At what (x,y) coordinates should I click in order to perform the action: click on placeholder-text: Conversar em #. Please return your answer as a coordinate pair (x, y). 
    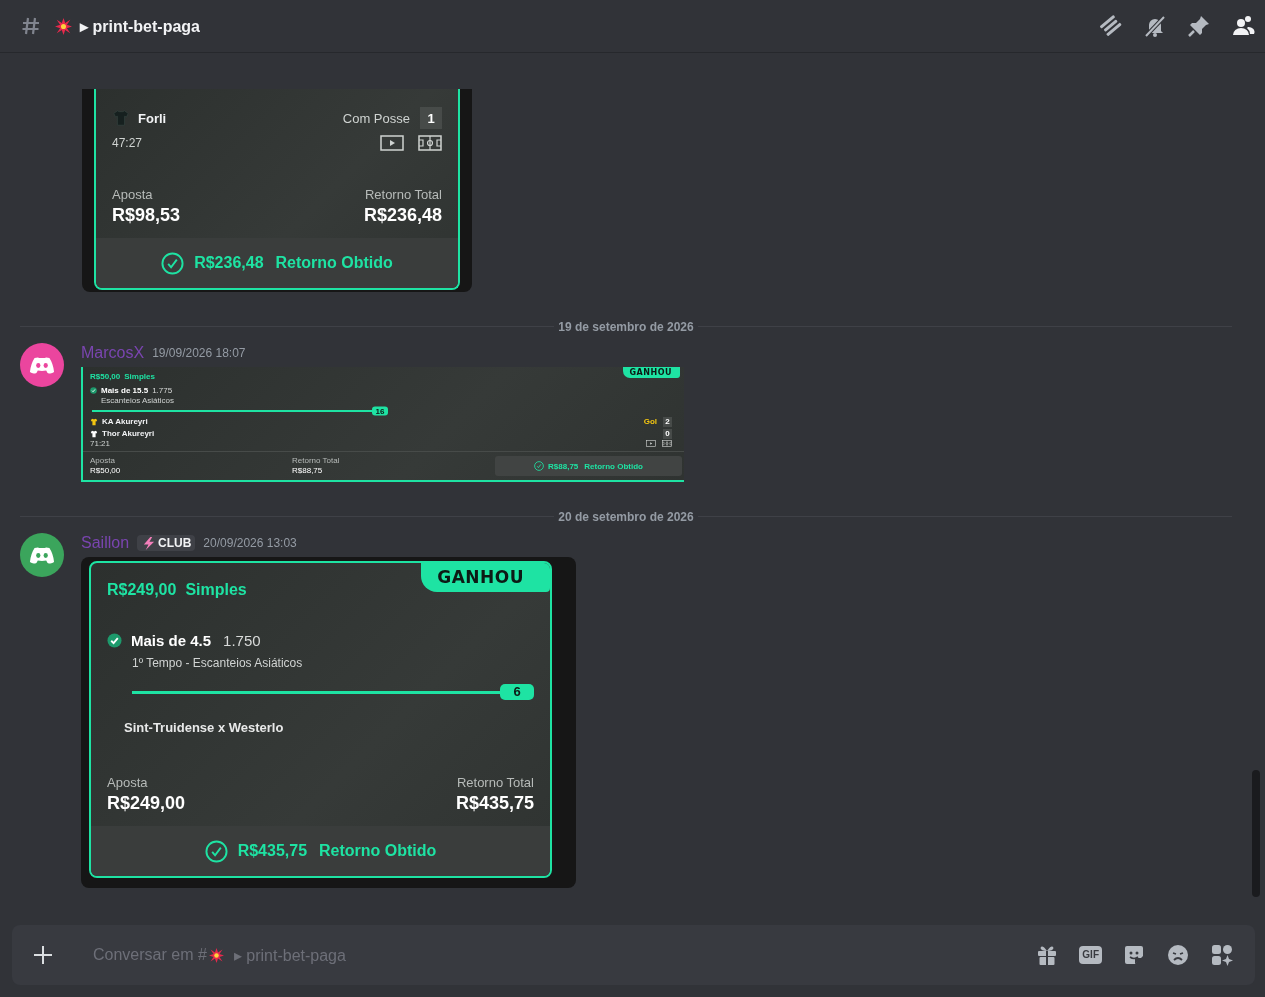
    Looking at the image, I should click on (150, 955).